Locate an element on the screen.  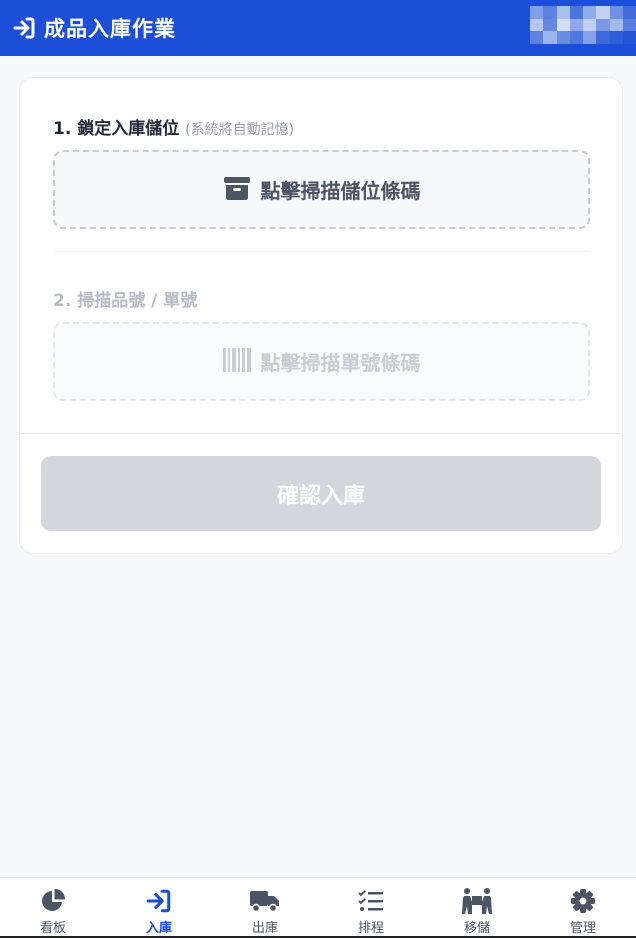
app-header: 成品入庫作業 is located at coordinates (318, 28).